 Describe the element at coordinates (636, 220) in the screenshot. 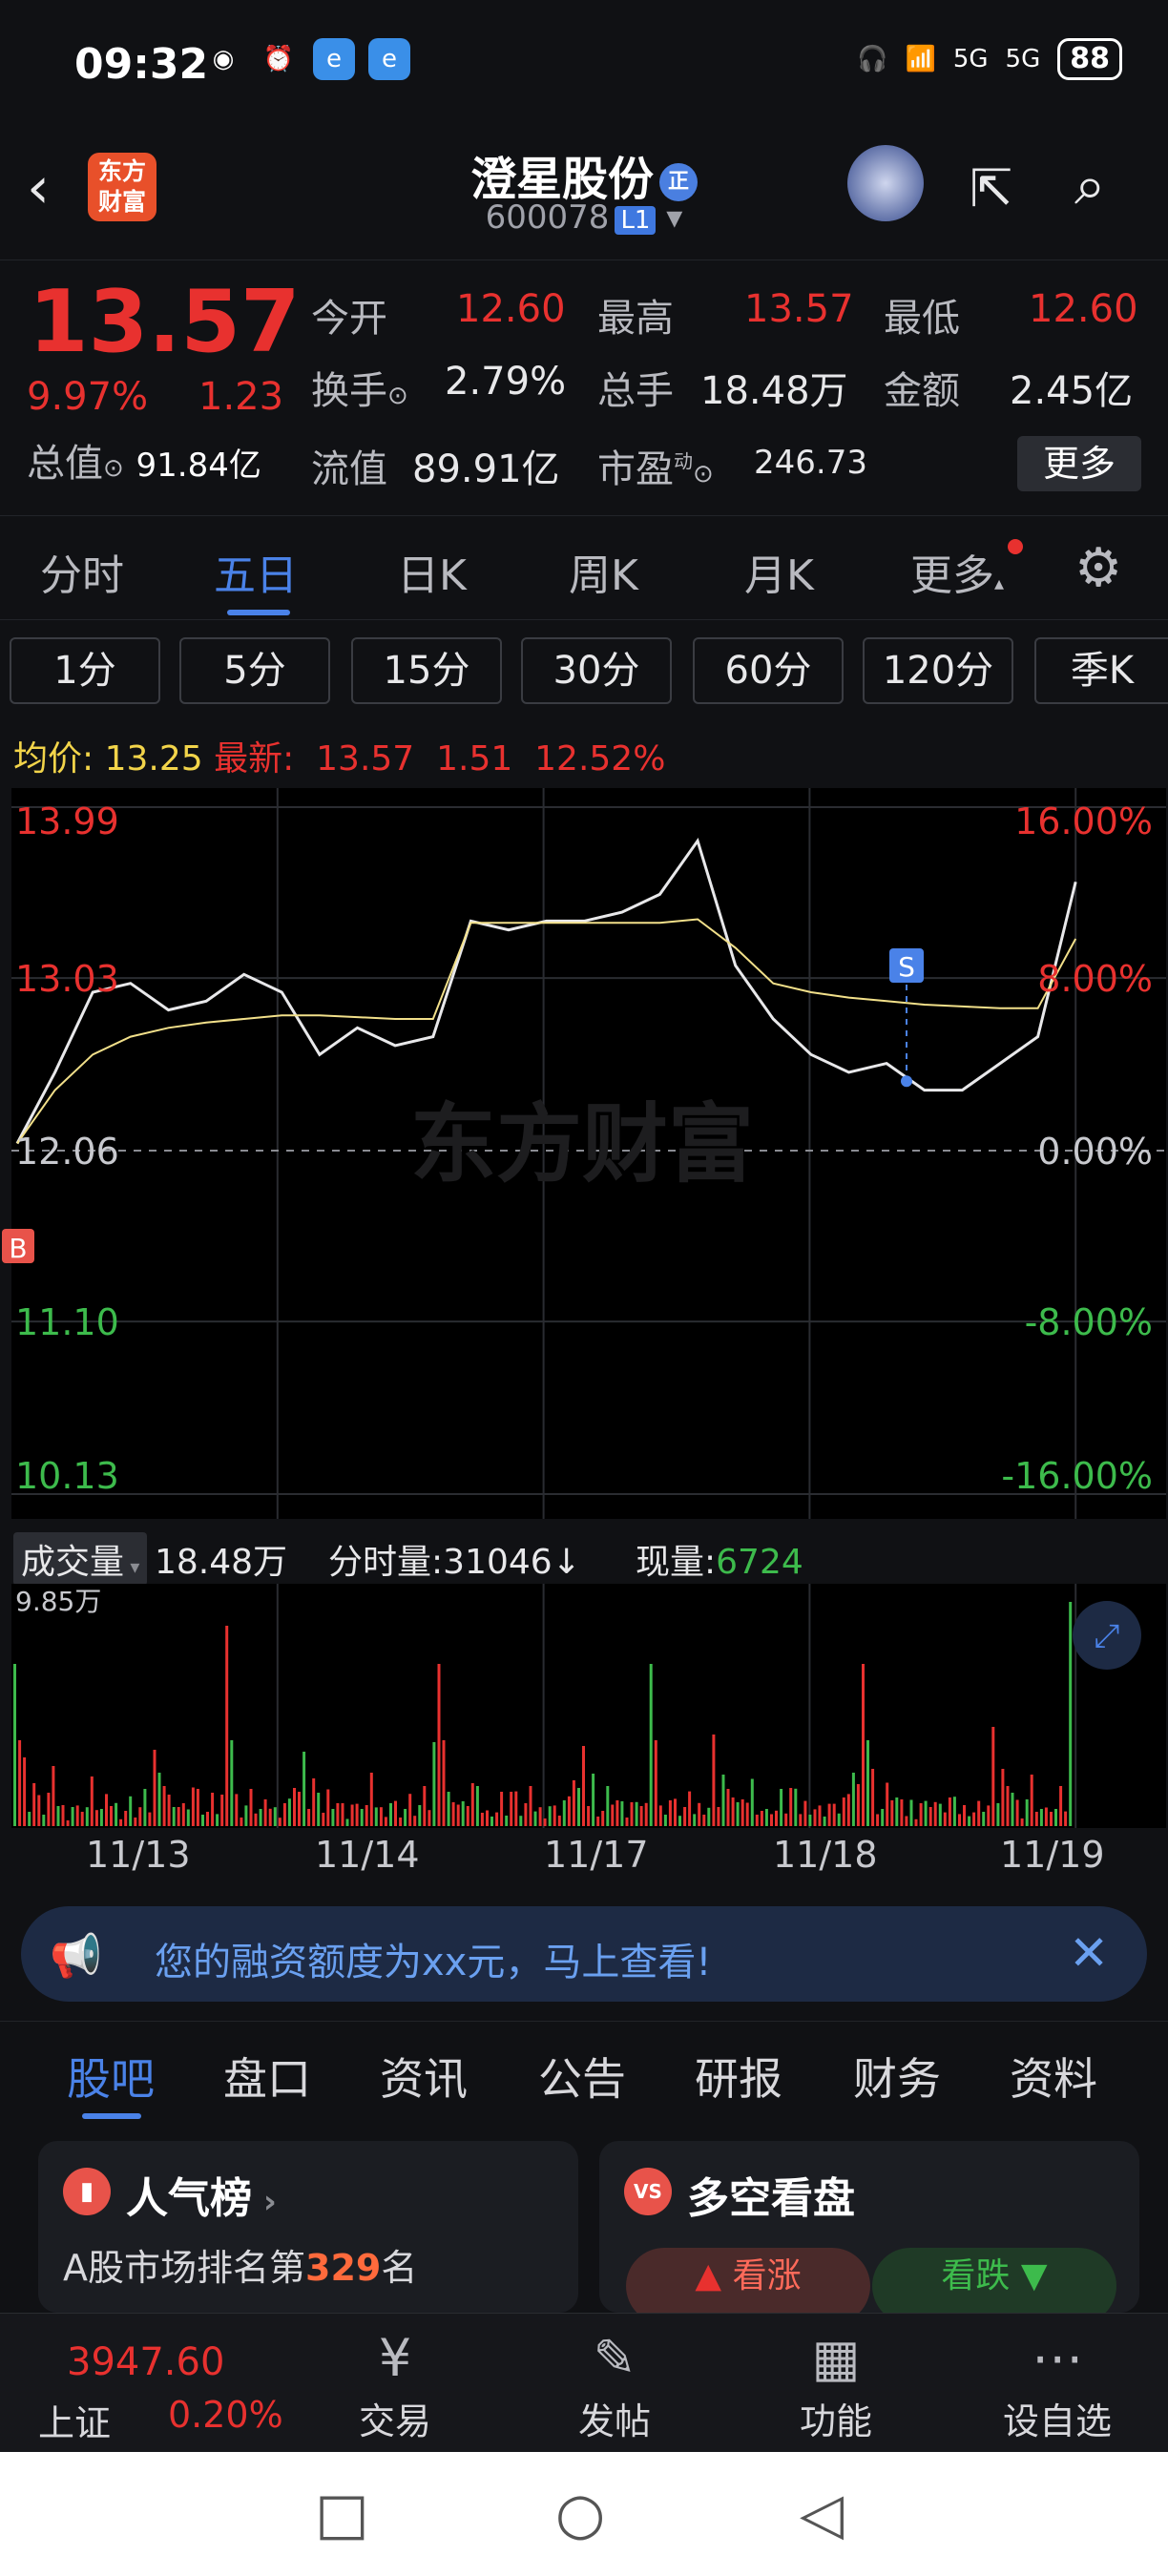

I see `level-badge: L1` at that location.